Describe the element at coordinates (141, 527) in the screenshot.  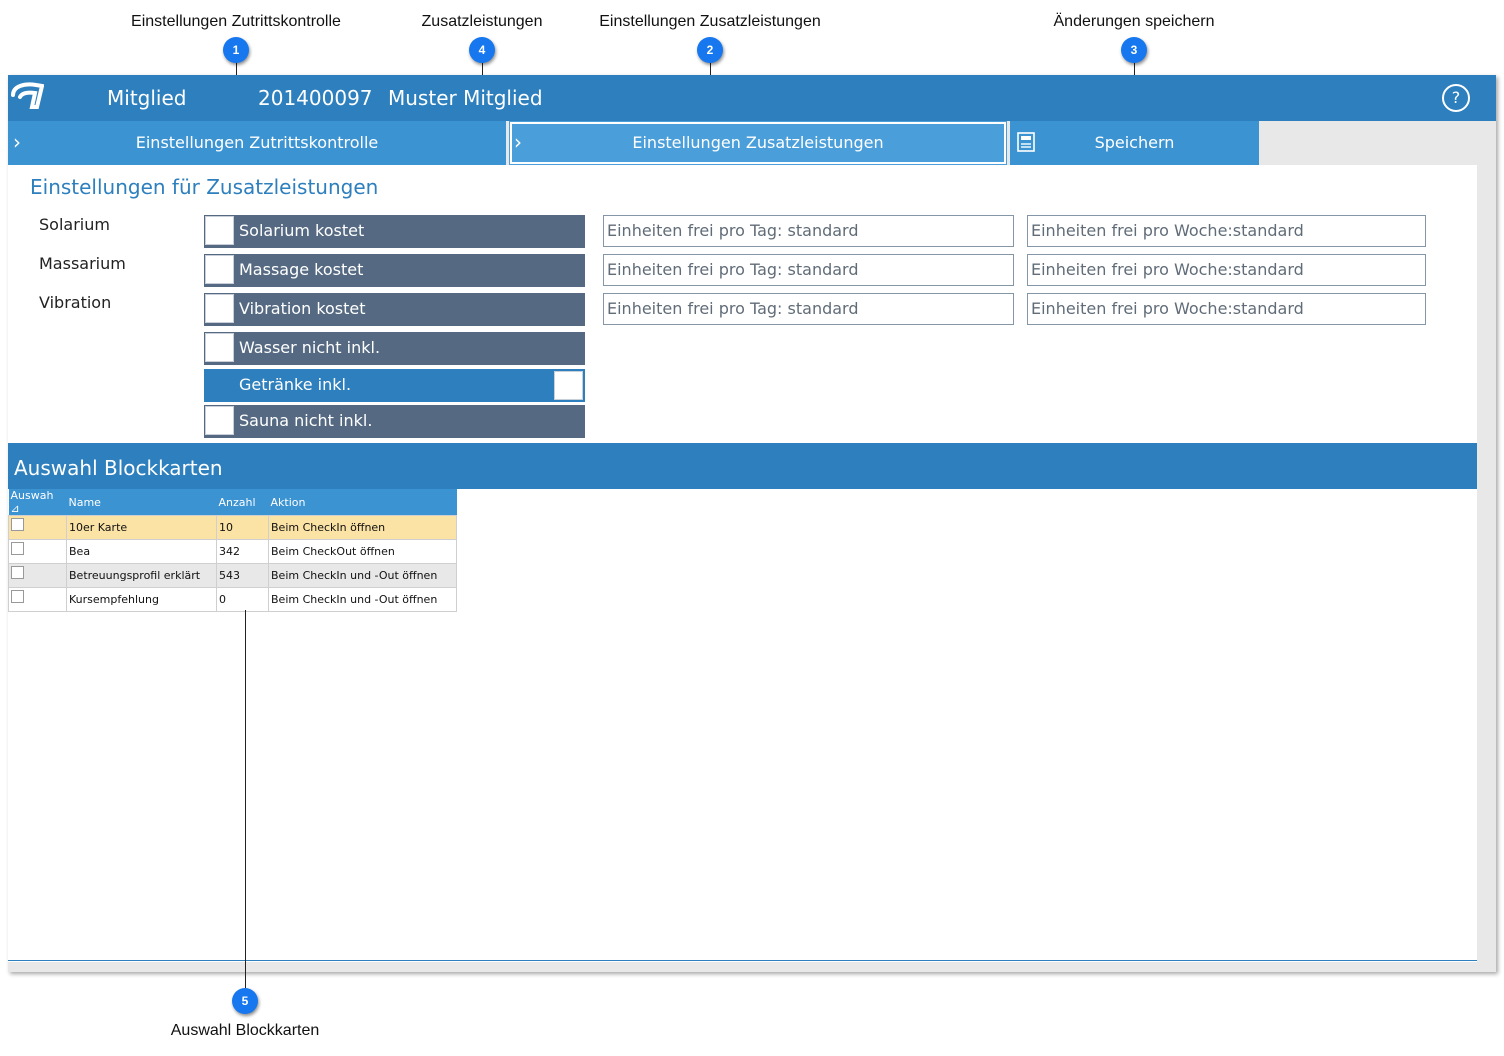
I see `cell-name: 10er Karte` at that location.